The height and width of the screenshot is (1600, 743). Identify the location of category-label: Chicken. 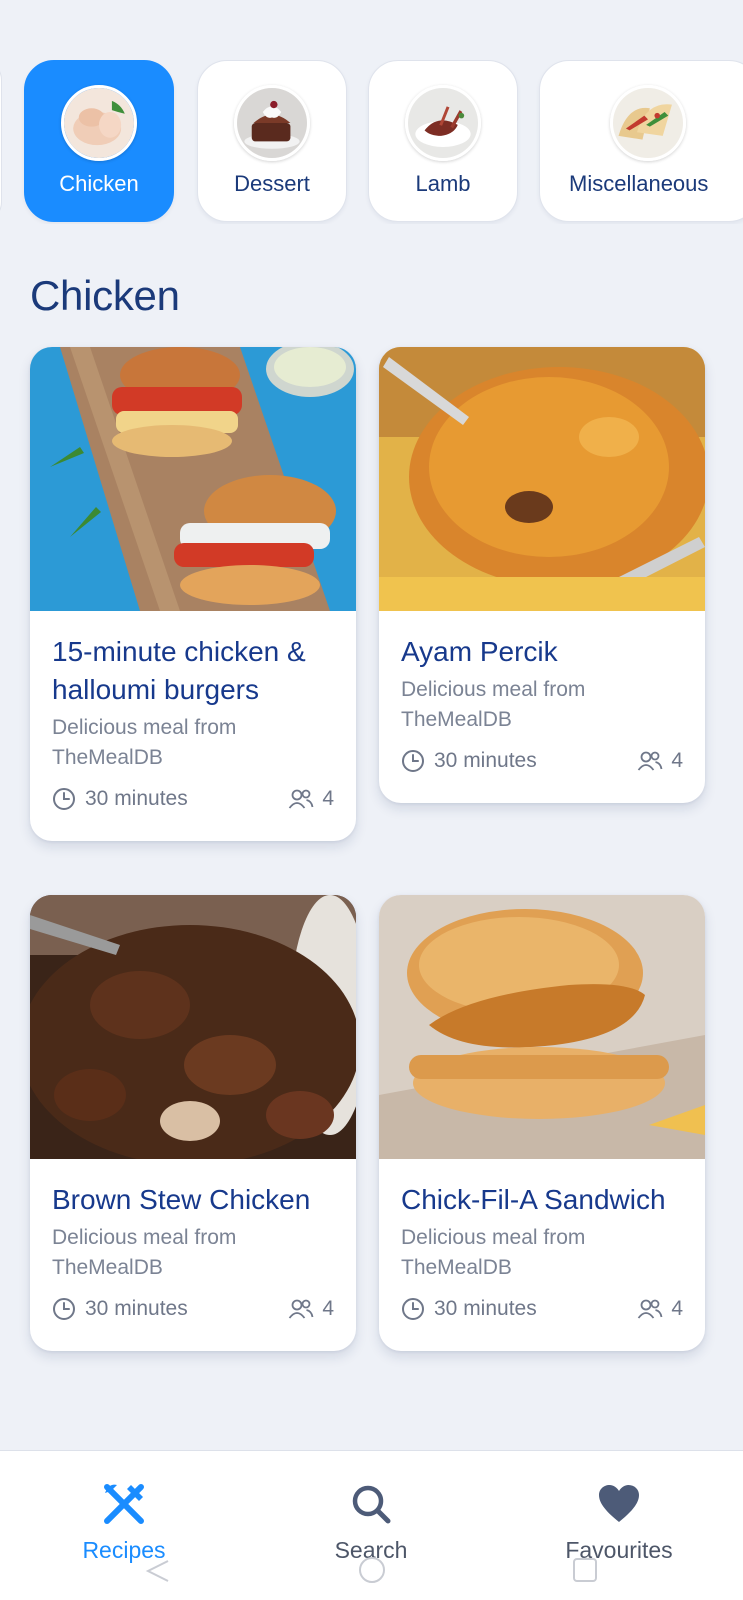
(99, 183).